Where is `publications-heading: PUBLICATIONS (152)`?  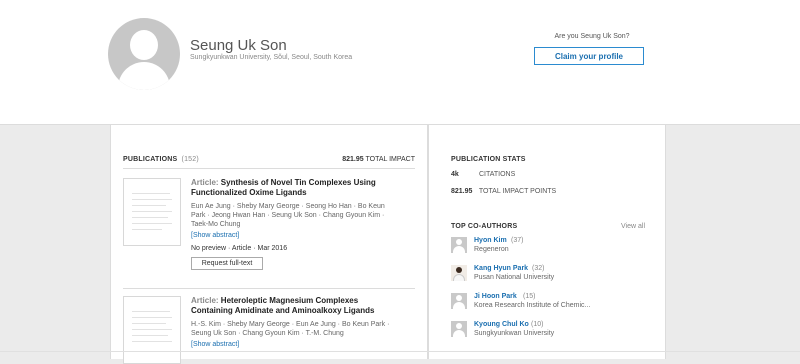
publications-heading: PUBLICATIONS (152) is located at coordinates (161, 159).